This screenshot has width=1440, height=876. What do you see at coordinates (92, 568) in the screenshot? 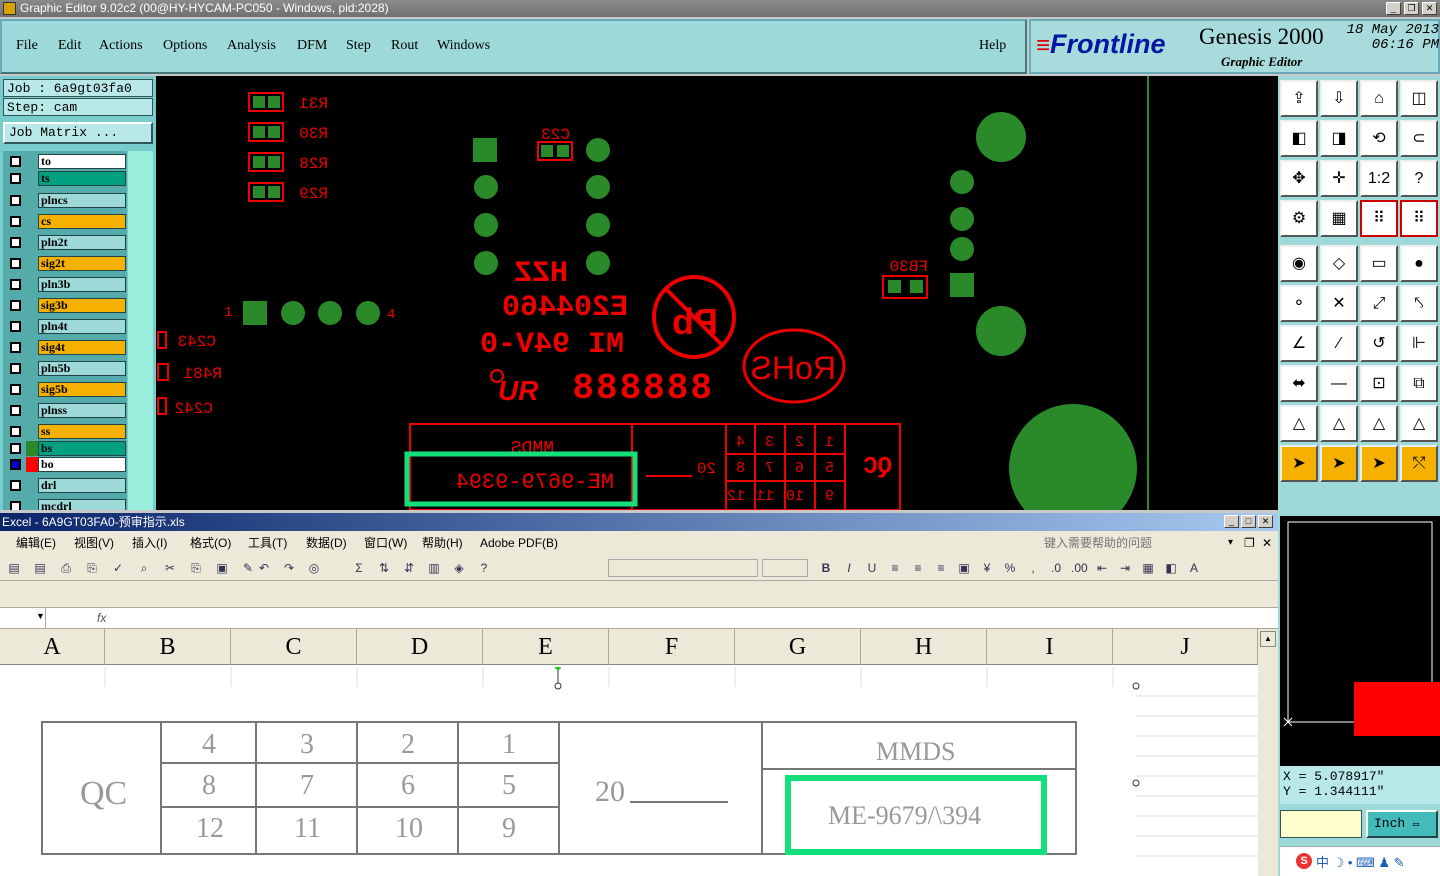
I see `excel-toolbar-icon: ⎘` at bounding box center [92, 568].